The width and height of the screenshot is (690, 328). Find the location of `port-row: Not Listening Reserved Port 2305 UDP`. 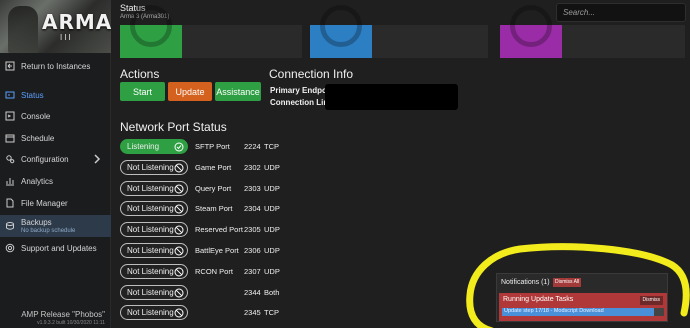

port-row: Not Listening Reserved Port 2305 UDP is located at coordinates (270, 229).